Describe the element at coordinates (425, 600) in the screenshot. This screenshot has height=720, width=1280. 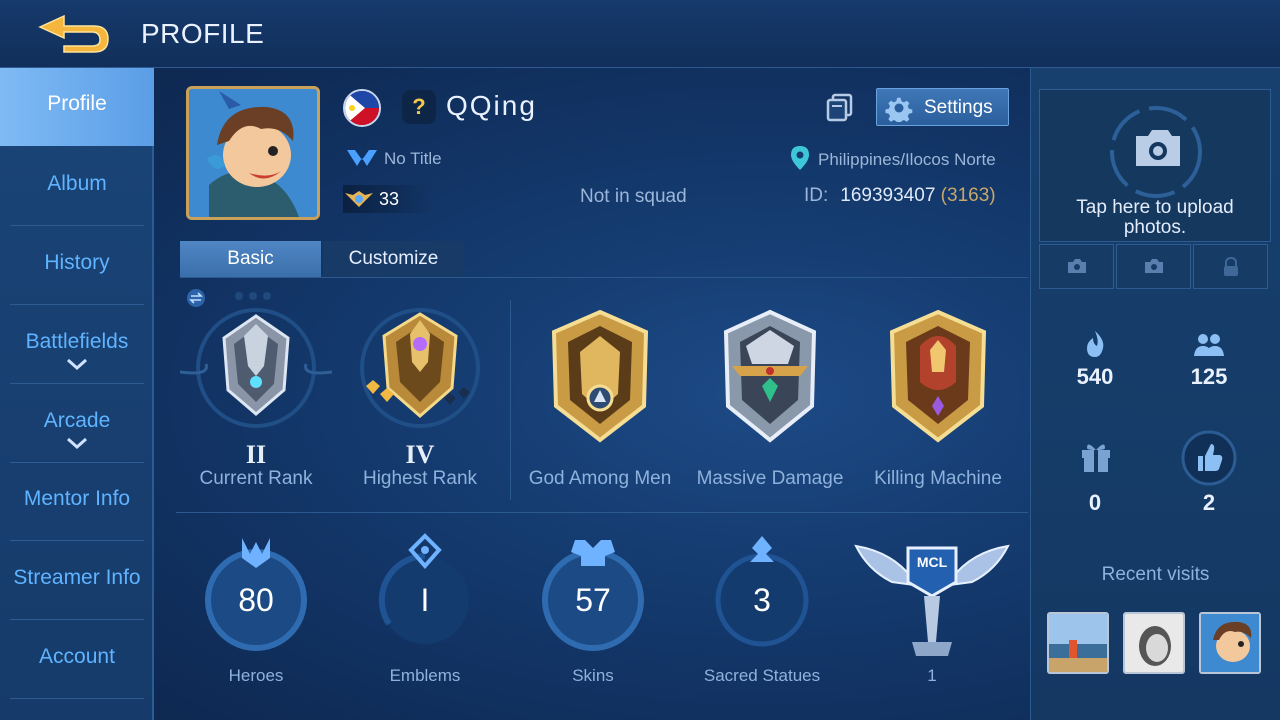
I see `stat-value: I` at that location.